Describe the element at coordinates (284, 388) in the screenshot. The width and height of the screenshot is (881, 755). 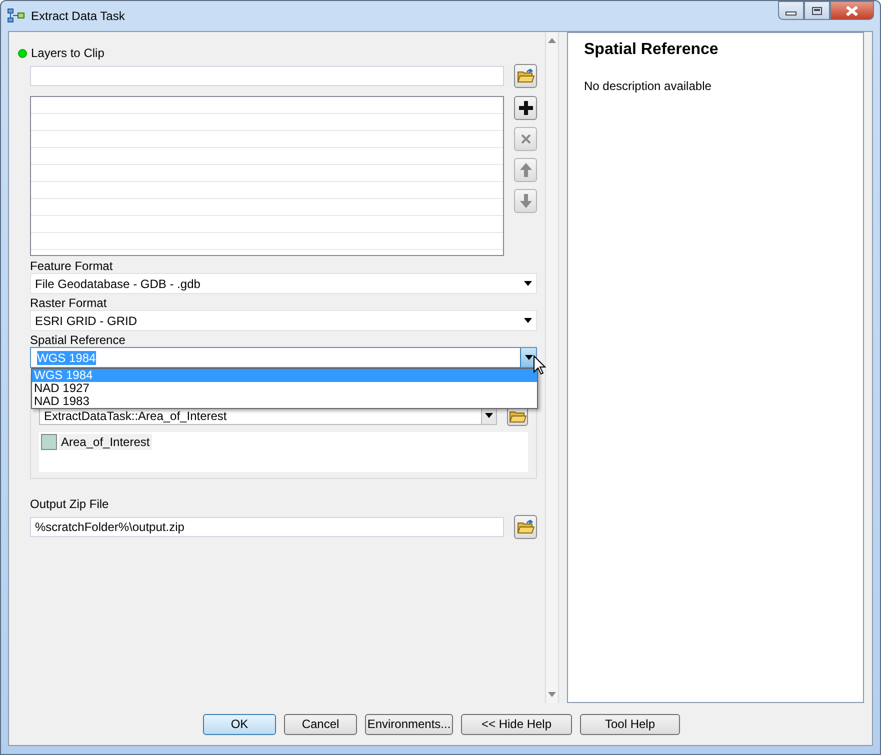
I see `dropdown-option: NAD 1927` at that location.